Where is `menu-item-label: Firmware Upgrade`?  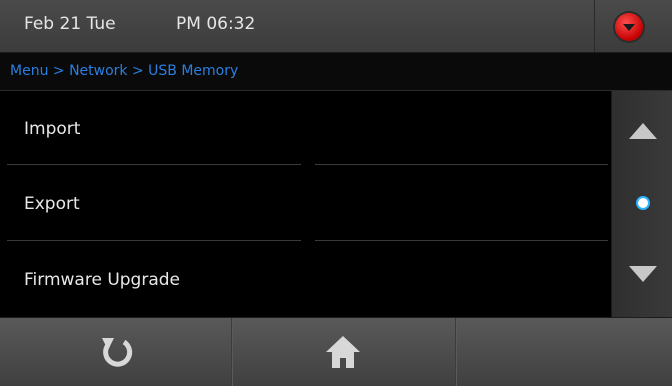
menu-item-label: Firmware Upgrade is located at coordinates (102, 280).